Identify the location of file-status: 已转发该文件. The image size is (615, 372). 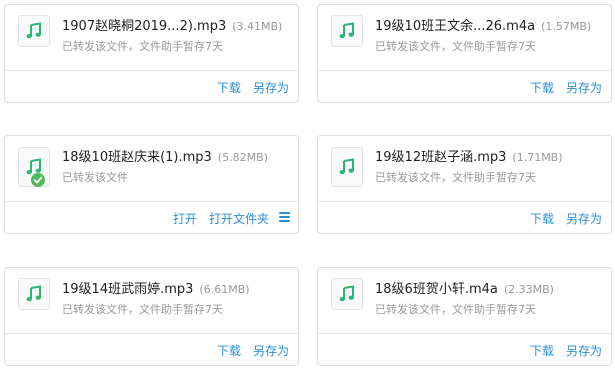
(95, 177).